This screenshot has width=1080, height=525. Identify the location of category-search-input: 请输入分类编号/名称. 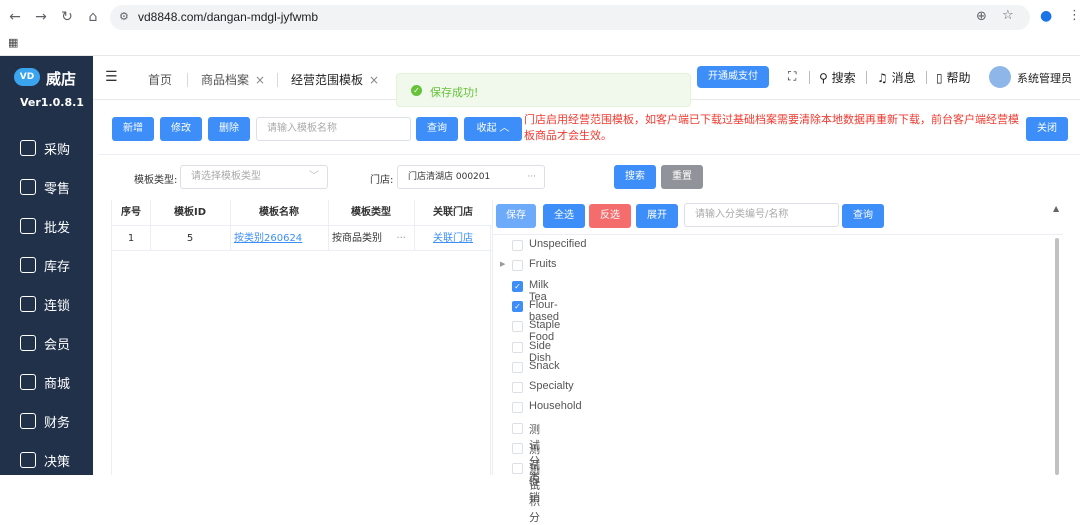
(761, 215).